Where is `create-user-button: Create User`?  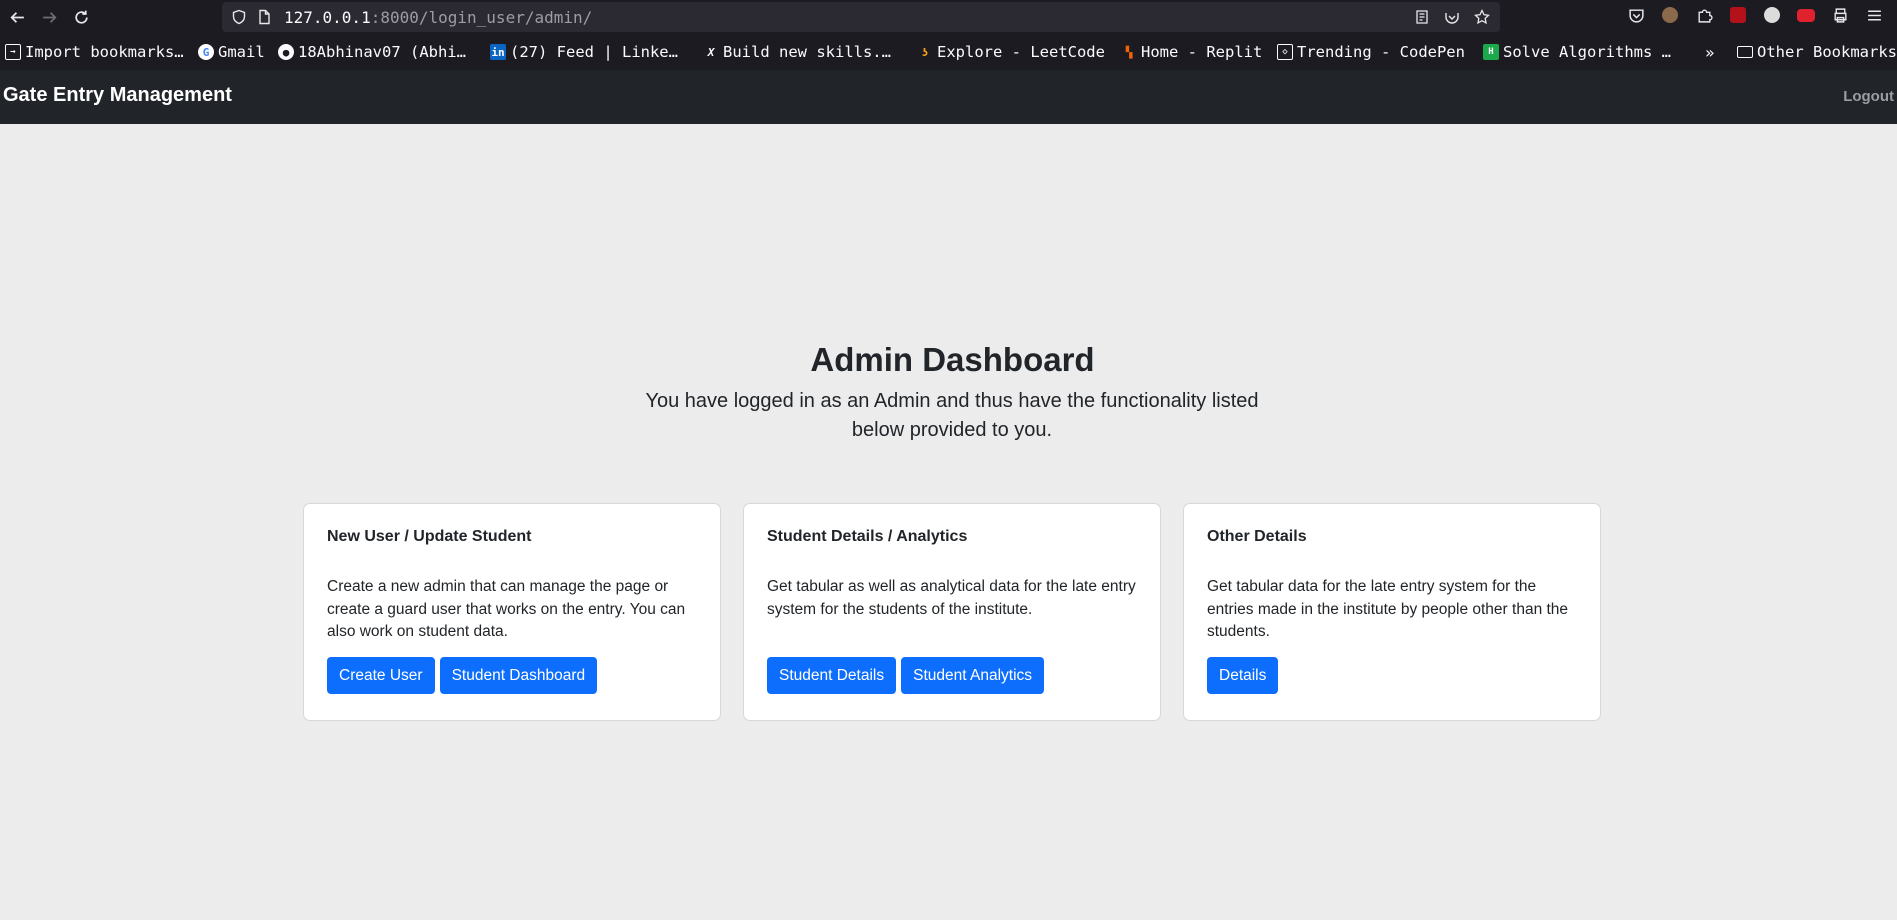 create-user-button: Create User is located at coordinates (381, 675).